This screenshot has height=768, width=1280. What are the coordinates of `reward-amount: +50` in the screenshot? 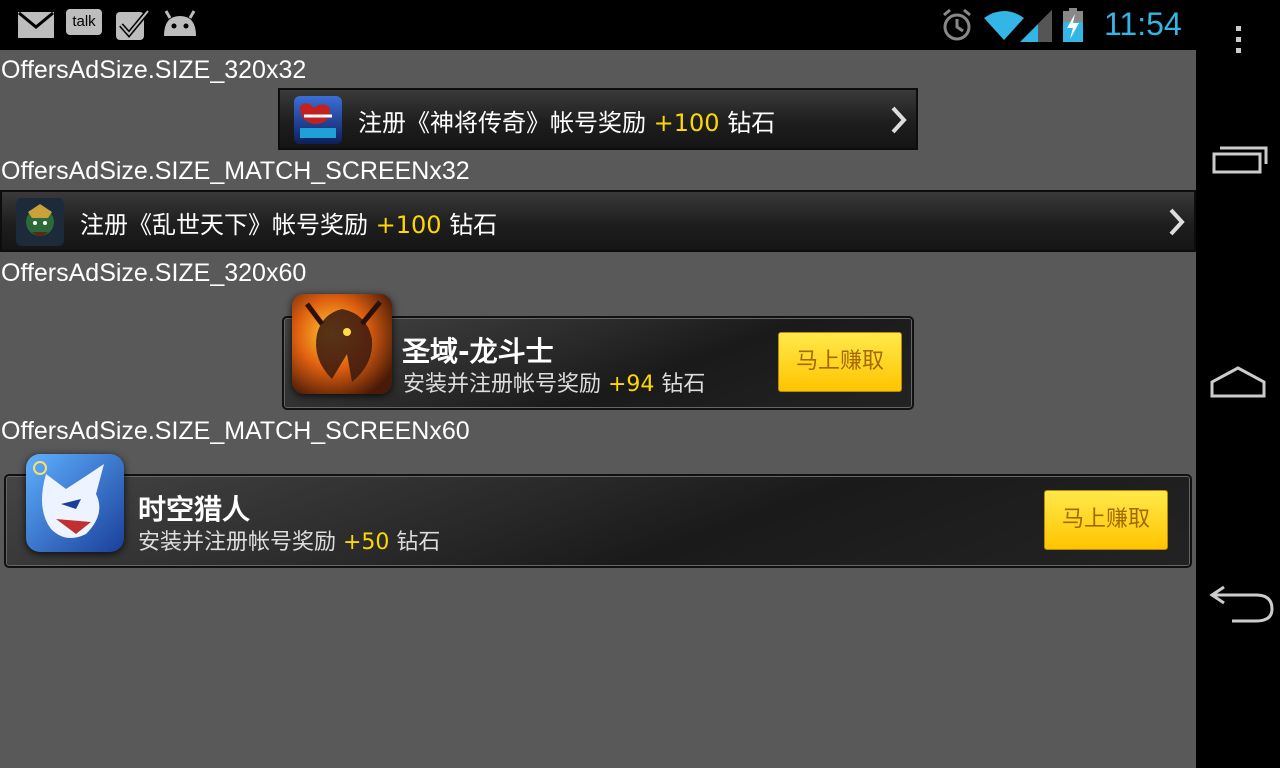 It's located at (366, 542).